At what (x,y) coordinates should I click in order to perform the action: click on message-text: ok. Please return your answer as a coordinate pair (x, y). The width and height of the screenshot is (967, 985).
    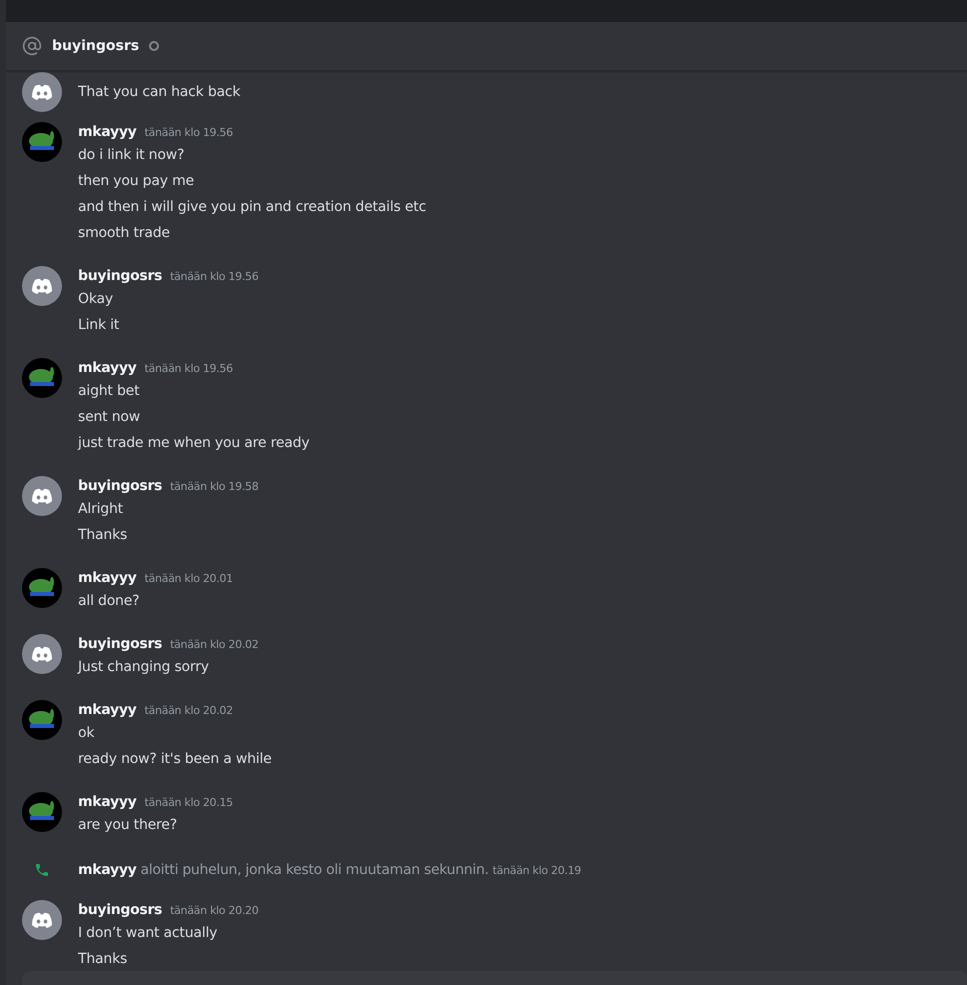
    Looking at the image, I should click on (87, 733).